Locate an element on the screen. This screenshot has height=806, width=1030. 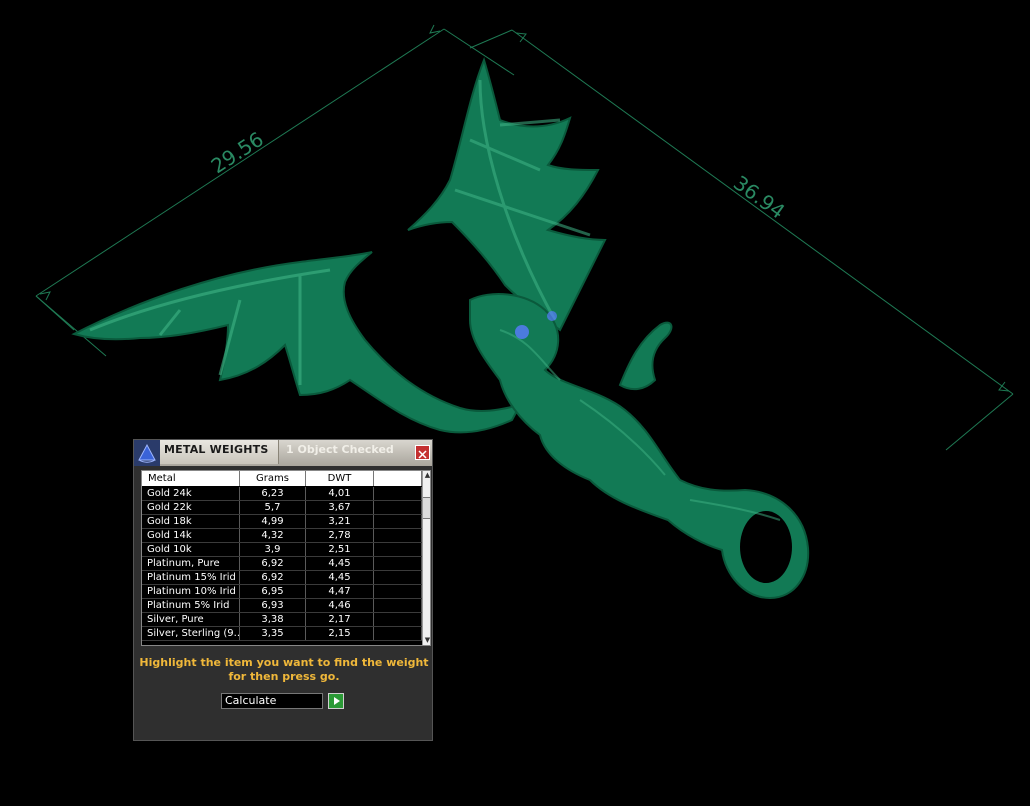
column-header-grams: Grams is located at coordinates (273, 478).